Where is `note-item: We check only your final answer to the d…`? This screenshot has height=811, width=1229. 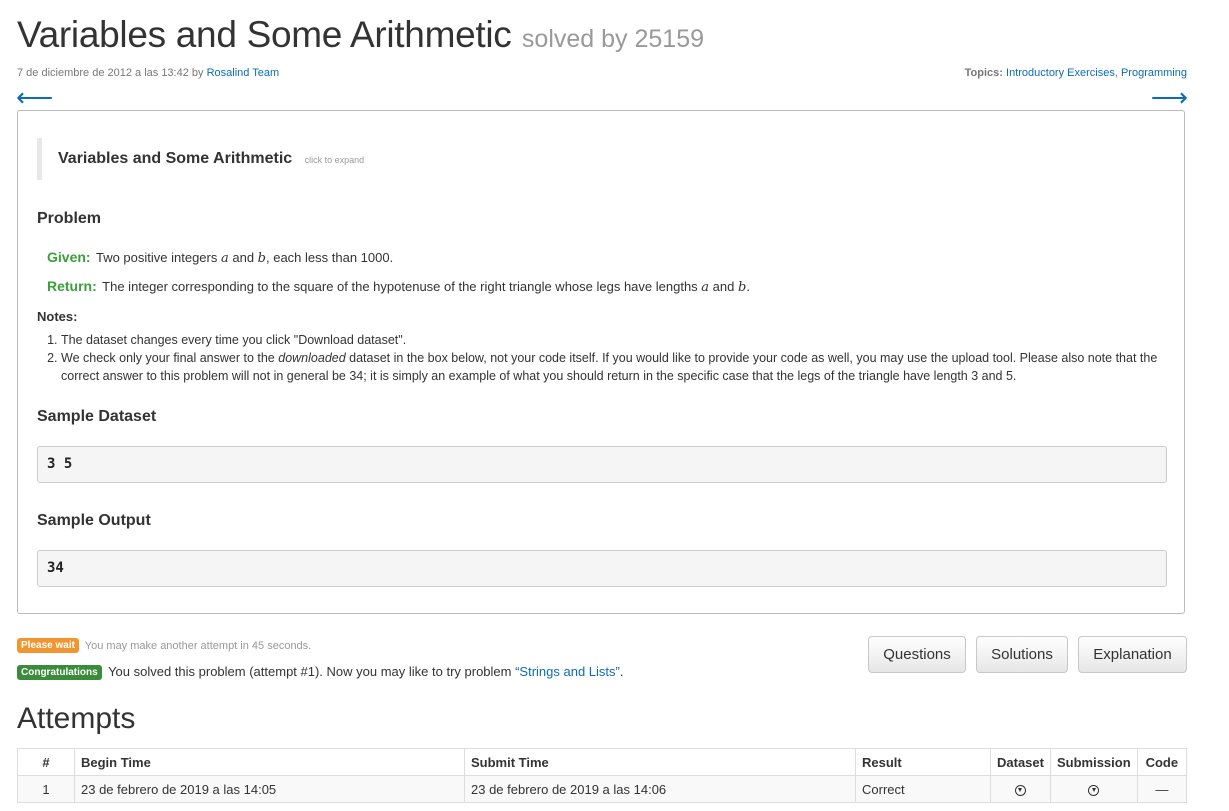
note-item: We check only your final answer to the d… is located at coordinates (621, 367).